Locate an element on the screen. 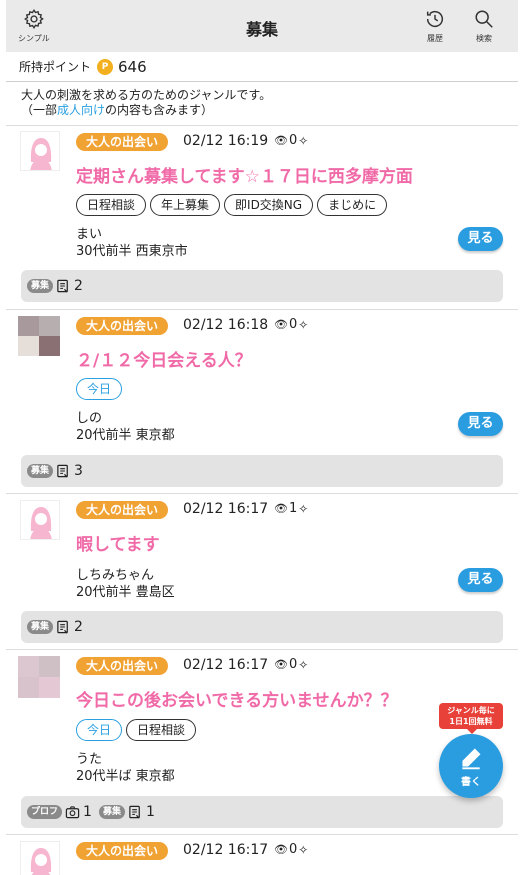 The height and width of the screenshot is (875, 528). write-post-button: 書く is located at coordinates (471, 766).